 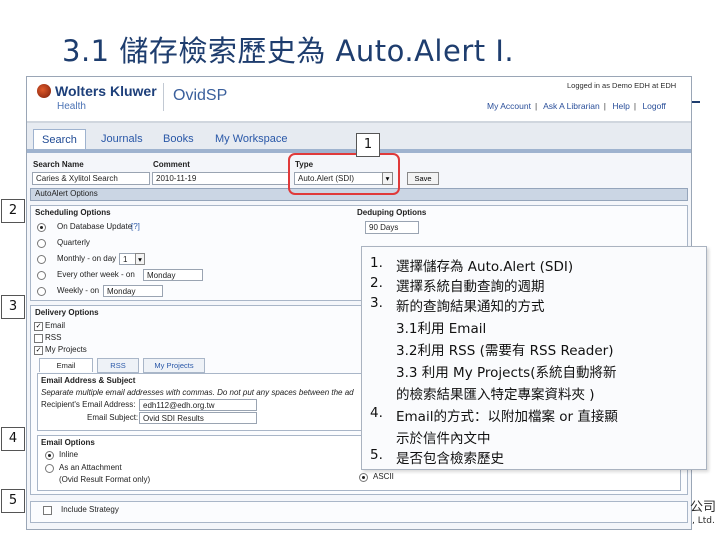 What do you see at coordinates (470, 287) in the screenshot?
I see `note-line: 選擇系統自動查詢的週期` at bounding box center [470, 287].